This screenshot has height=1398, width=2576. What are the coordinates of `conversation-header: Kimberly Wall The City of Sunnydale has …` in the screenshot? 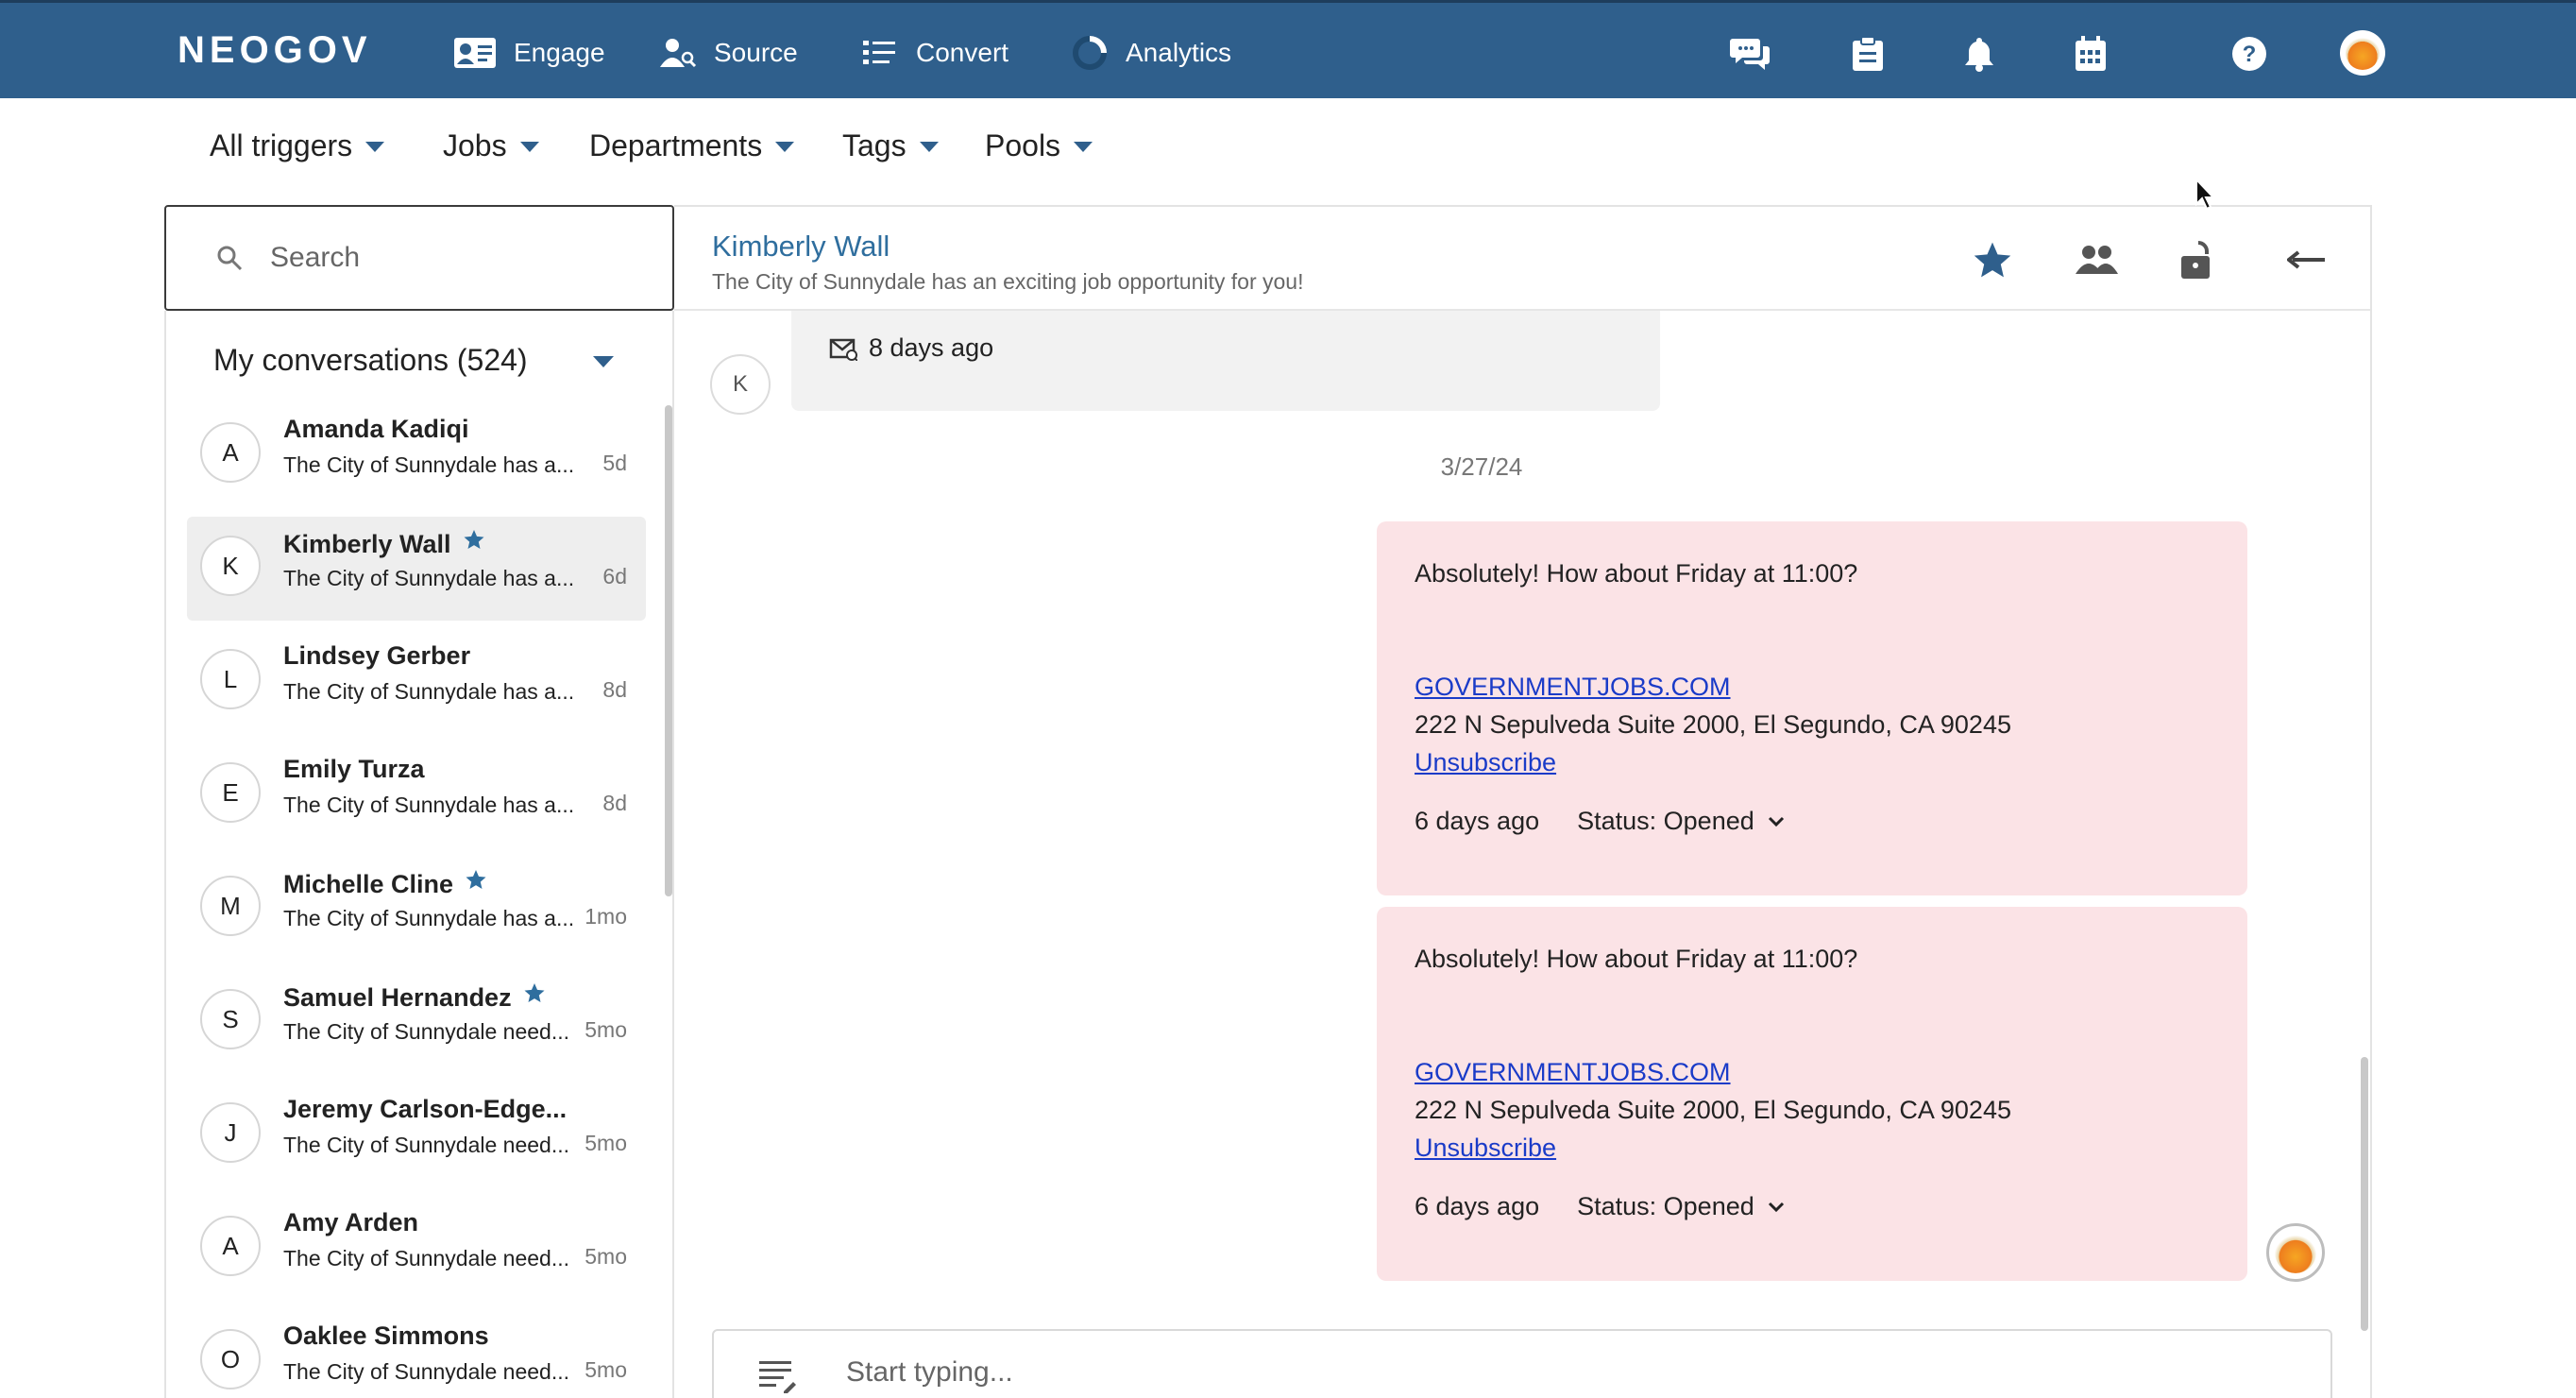 It's located at (1522, 259).